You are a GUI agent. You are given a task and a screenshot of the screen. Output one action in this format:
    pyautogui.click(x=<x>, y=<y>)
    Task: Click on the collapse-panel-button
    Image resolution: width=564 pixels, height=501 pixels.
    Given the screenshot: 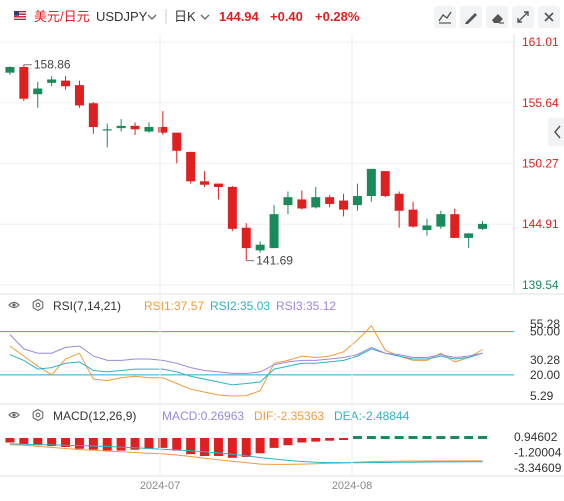 What is the action you would take?
    pyautogui.click(x=556, y=132)
    